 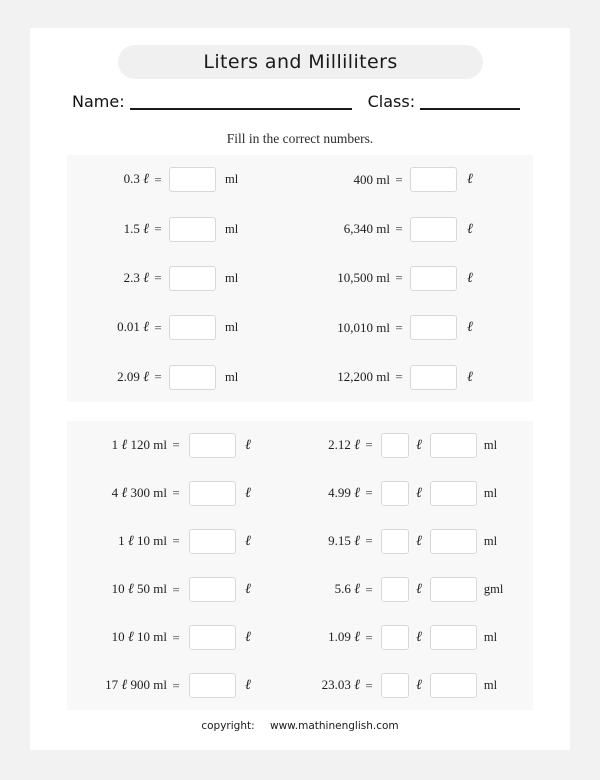 I want to click on name-input-rule, so click(x=240, y=101).